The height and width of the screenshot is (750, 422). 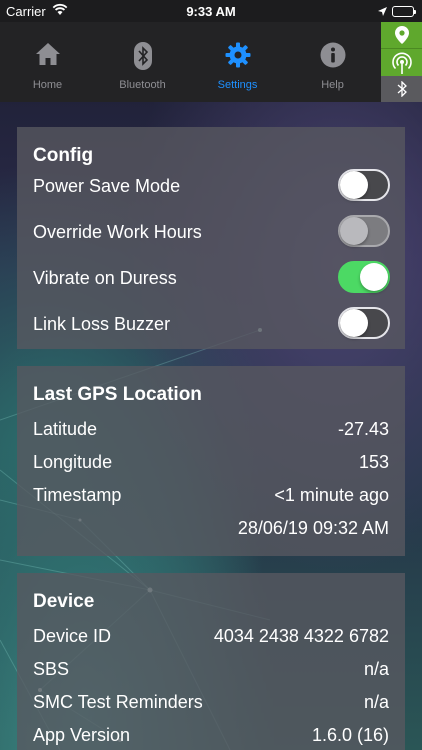 What do you see at coordinates (333, 56) in the screenshot?
I see `info-icon` at bounding box center [333, 56].